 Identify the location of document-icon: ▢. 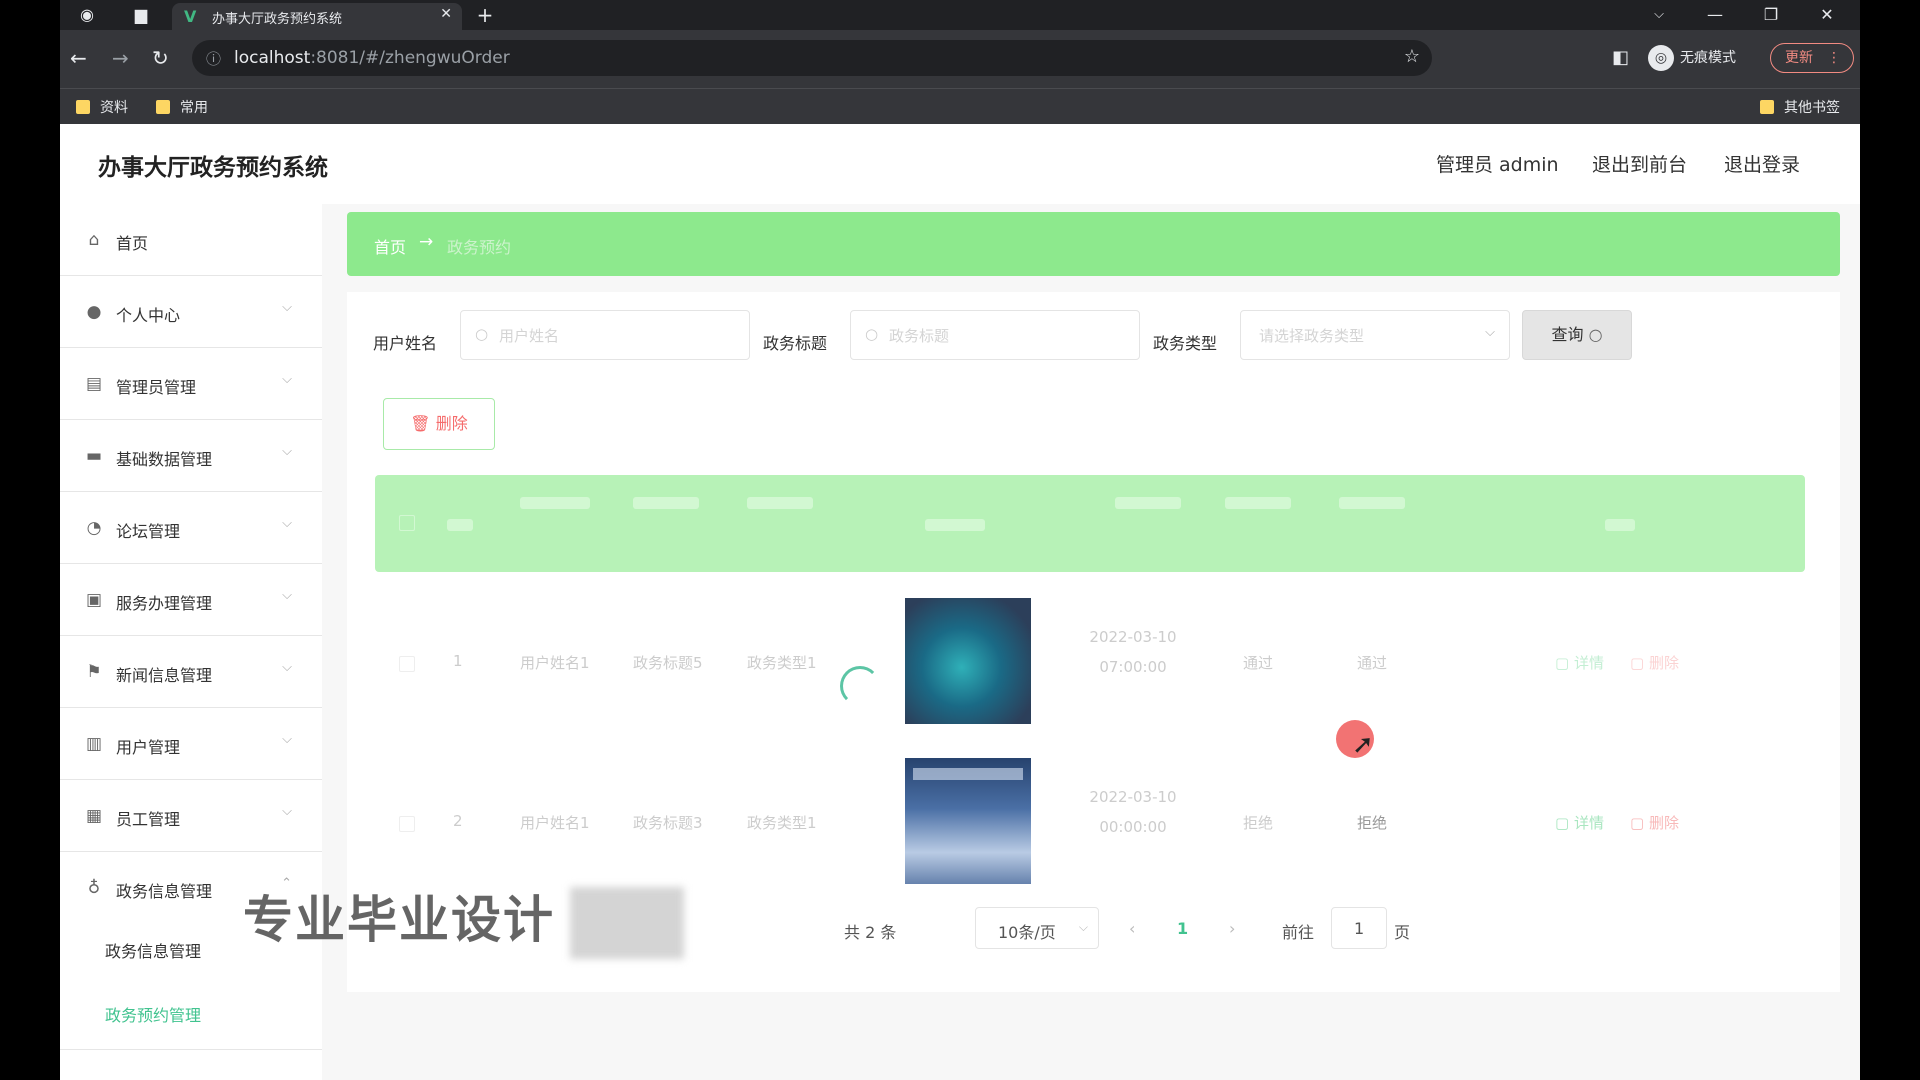
(1562, 823).